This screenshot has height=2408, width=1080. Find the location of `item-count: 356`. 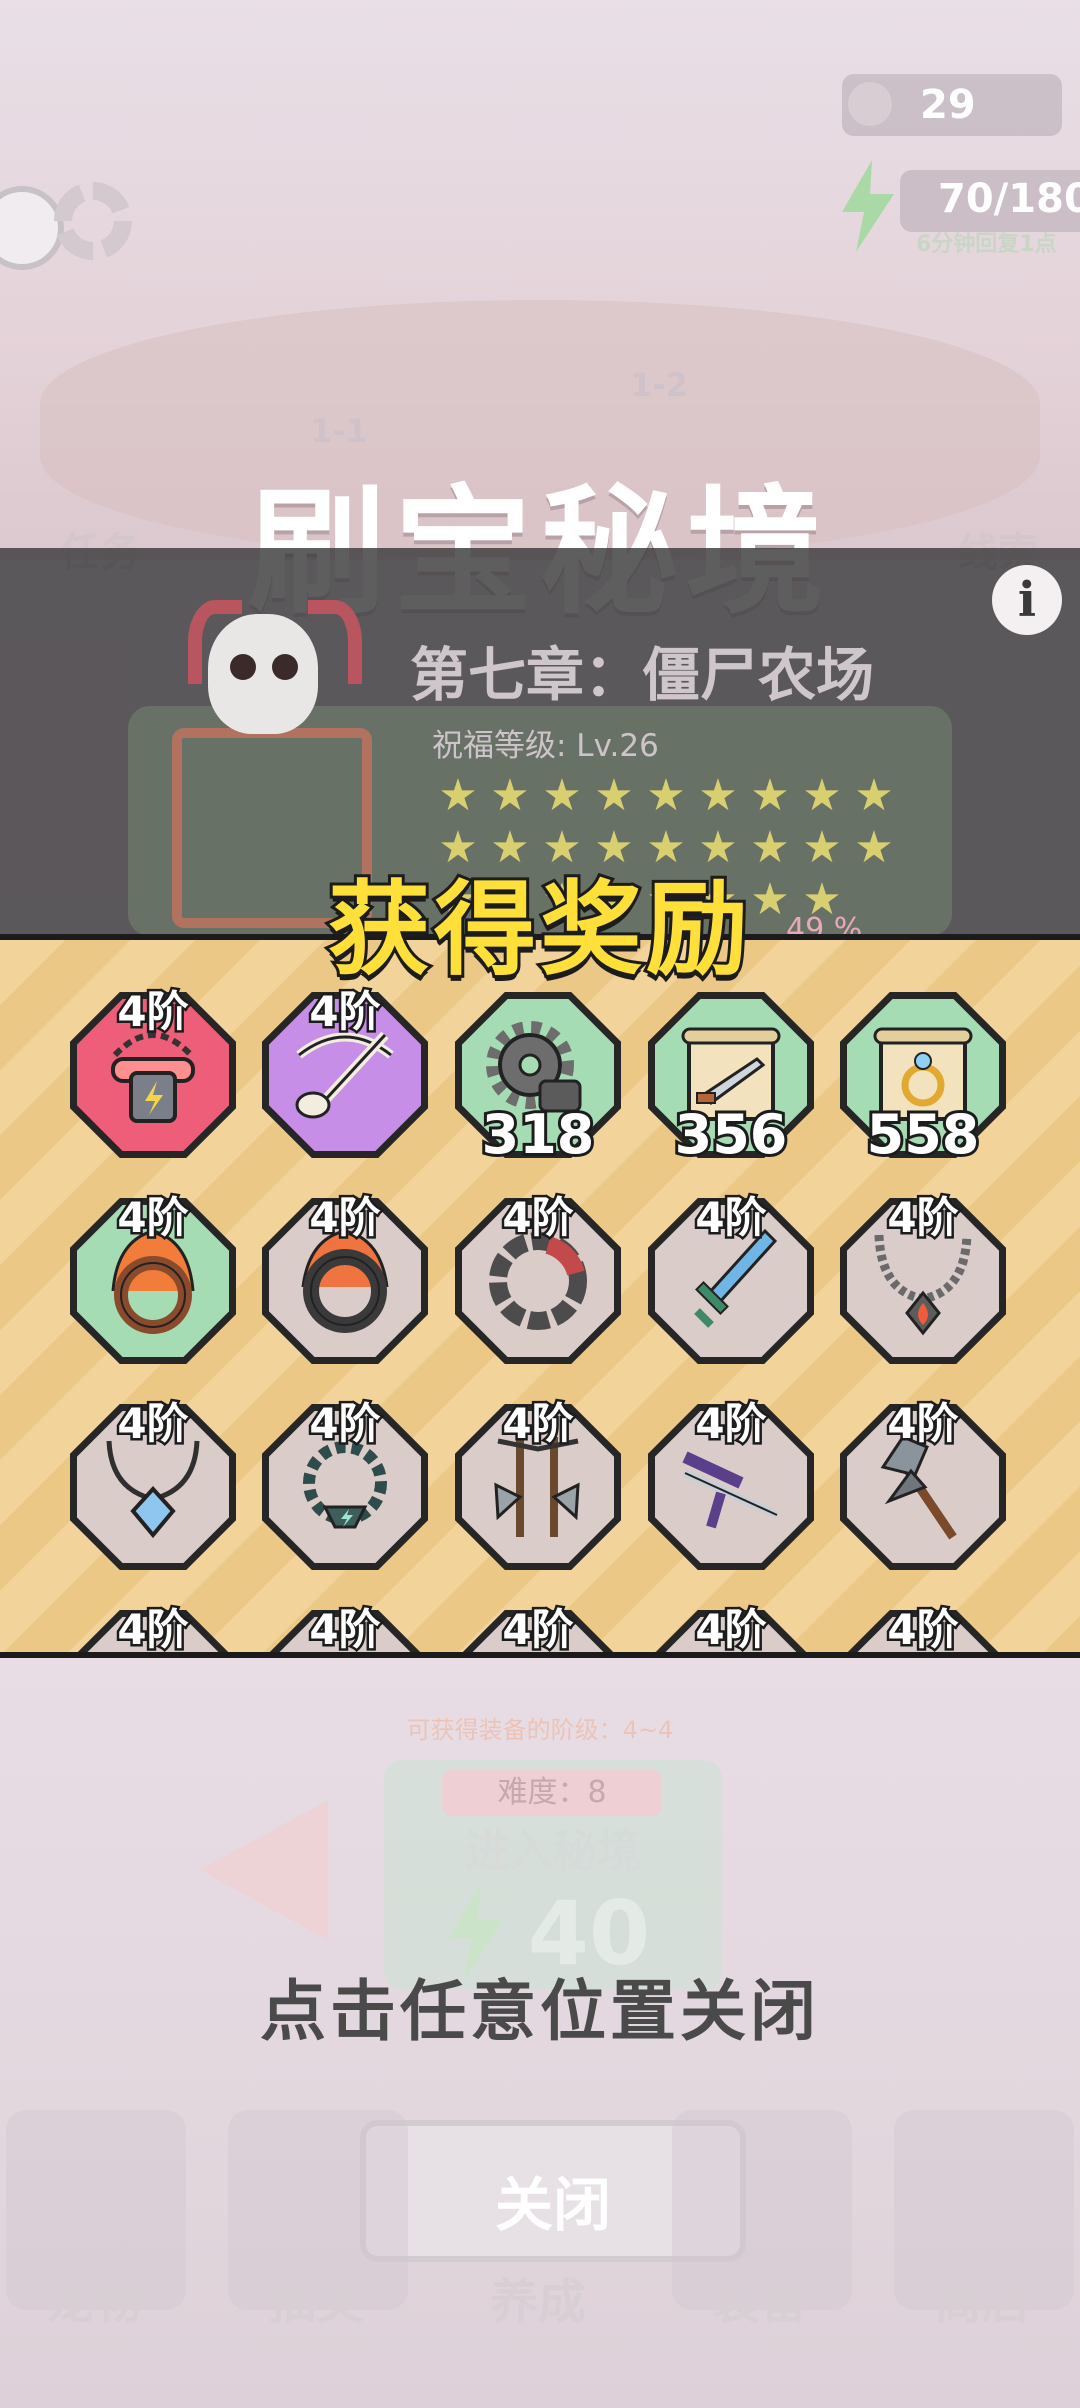

item-count: 356 is located at coordinates (731, 1134).